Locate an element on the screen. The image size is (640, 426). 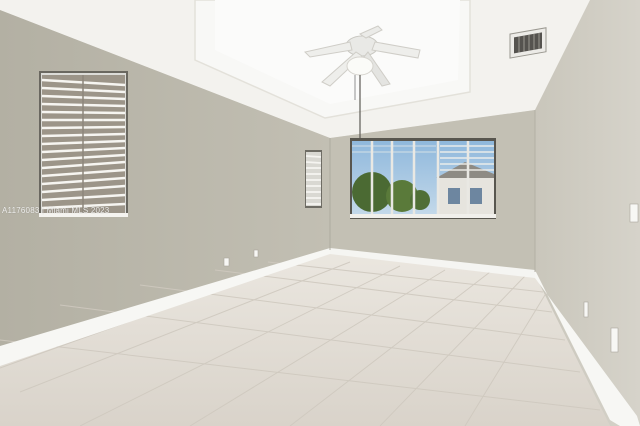
mls-watermark: A1176083 | Miami MLS 2023 is located at coordinates (56, 210).